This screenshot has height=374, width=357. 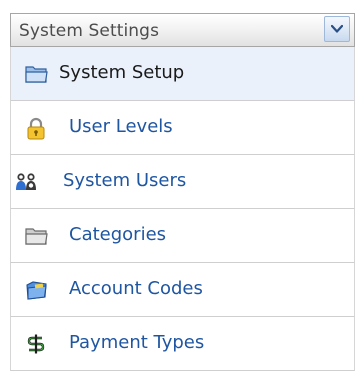 I want to click on blue-folder-icon, so click(x=36, y=290).